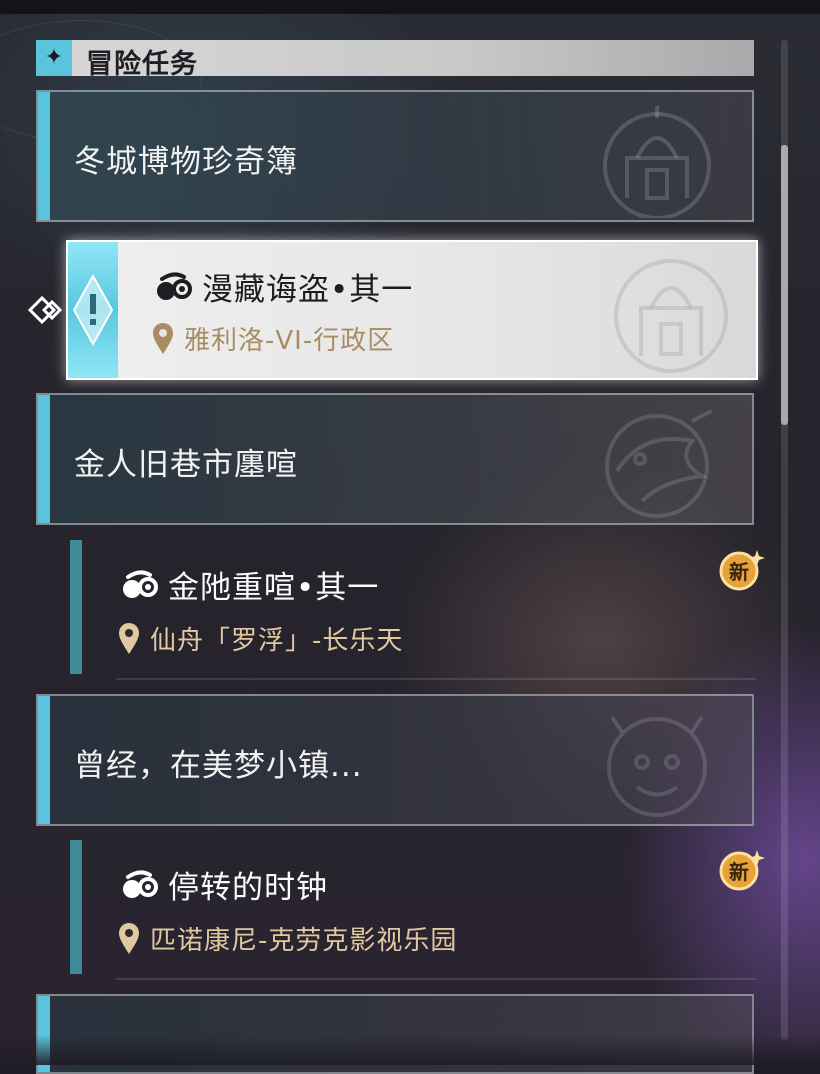 Image resolution: width=820 pixels, height=1074 pixels. What do you see at coordinates (417, 610) in the screenshot?
I see `quest-row: 金阤重喧•其一 仙舟「罗浮」-长乐天 新` at bounding box center [417, 610].